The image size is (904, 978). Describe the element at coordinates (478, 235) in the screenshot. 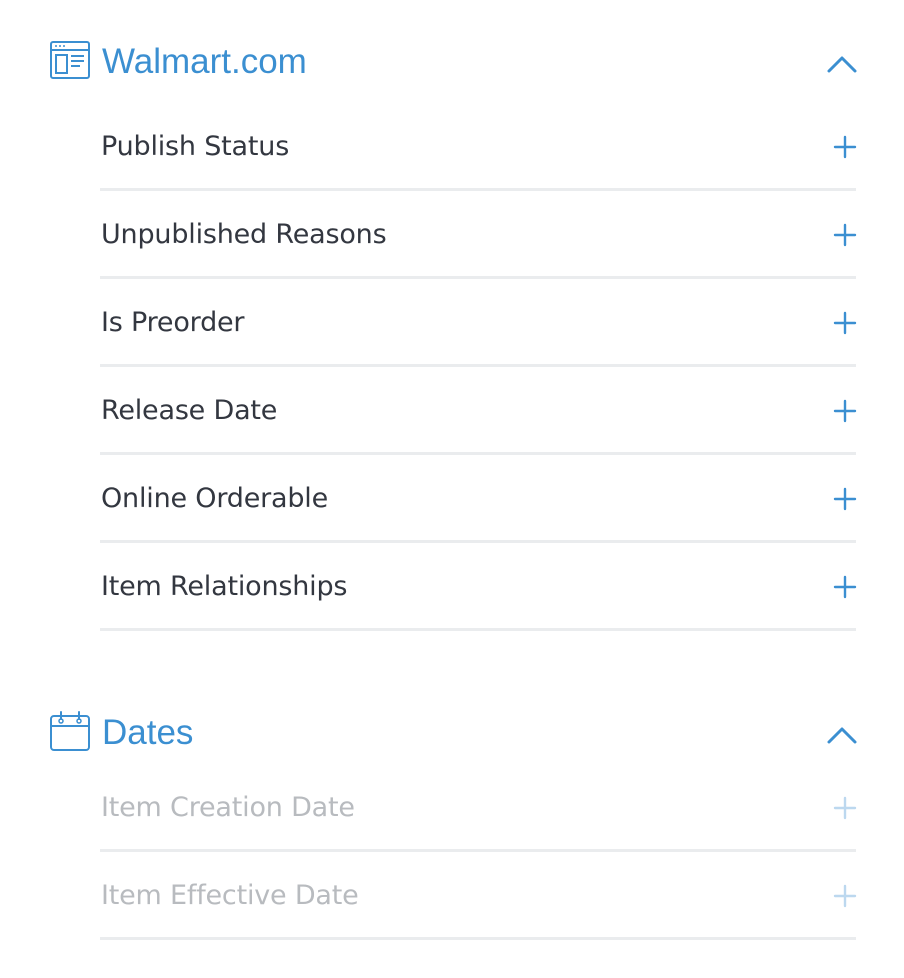

I see `filter-row-unpublished-reasons: Unpublished Reasons` at that location.